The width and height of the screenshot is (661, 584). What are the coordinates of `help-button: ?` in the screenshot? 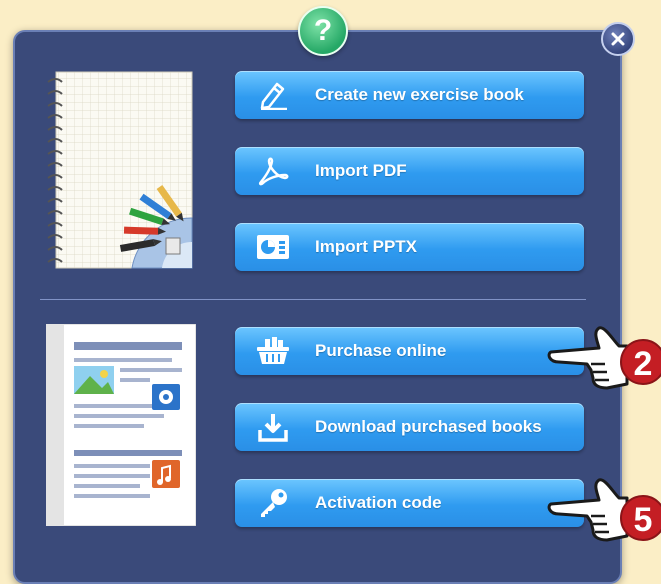 It's located at (323, 31).